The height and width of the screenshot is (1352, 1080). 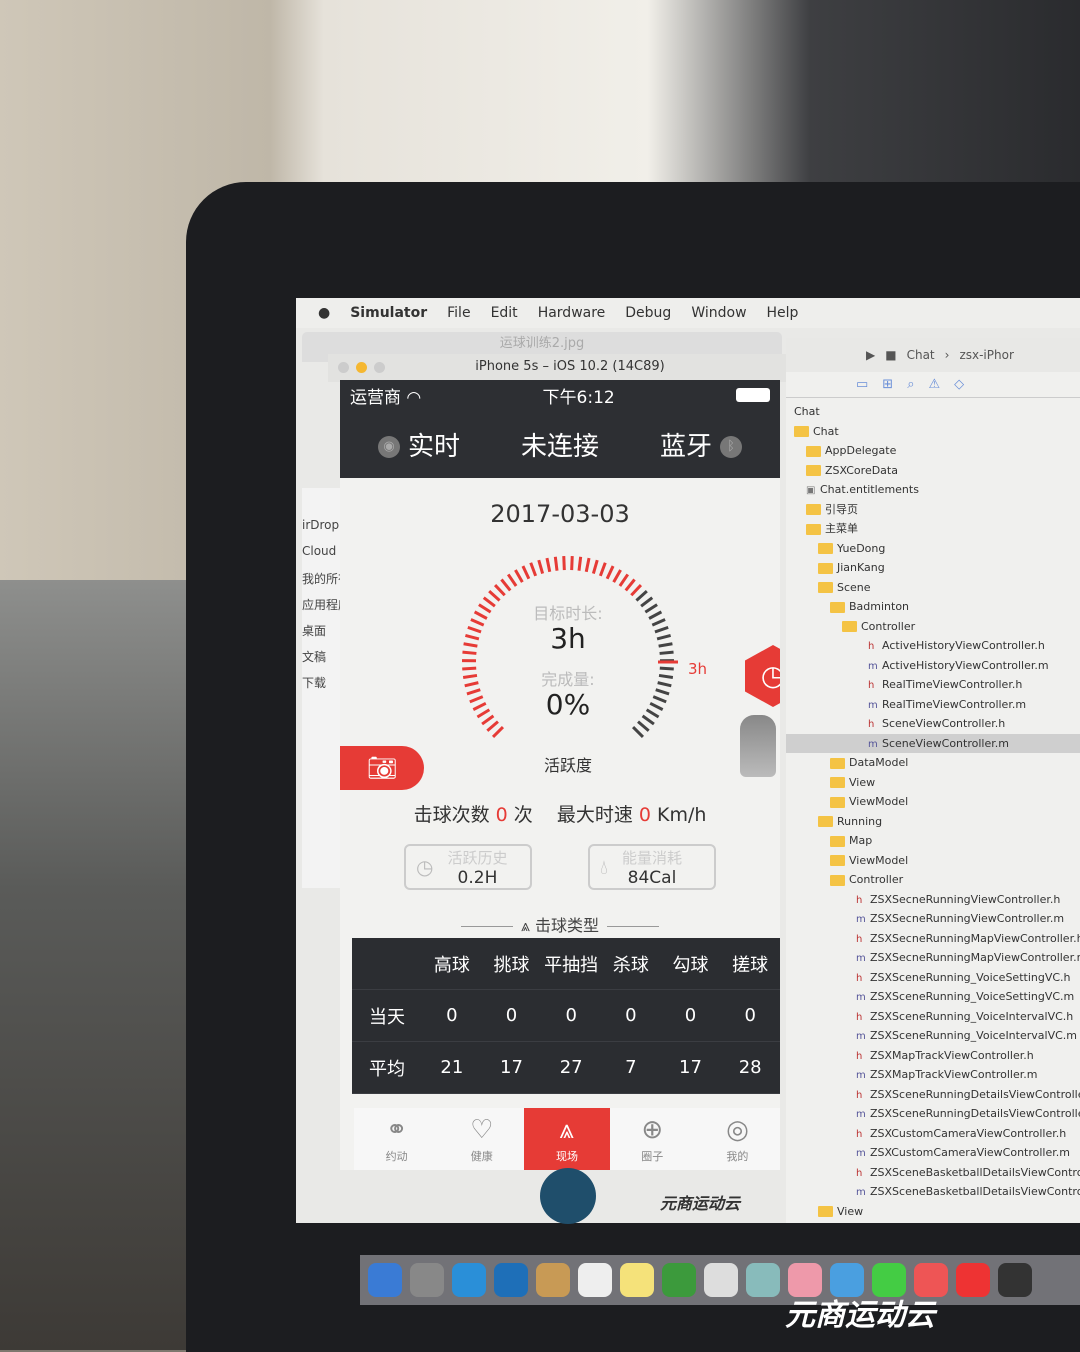 What do you see at coordinates (933, 607) in the screenshot?
I see `navigator-item: Badminton` at bounding box center [933, 607].